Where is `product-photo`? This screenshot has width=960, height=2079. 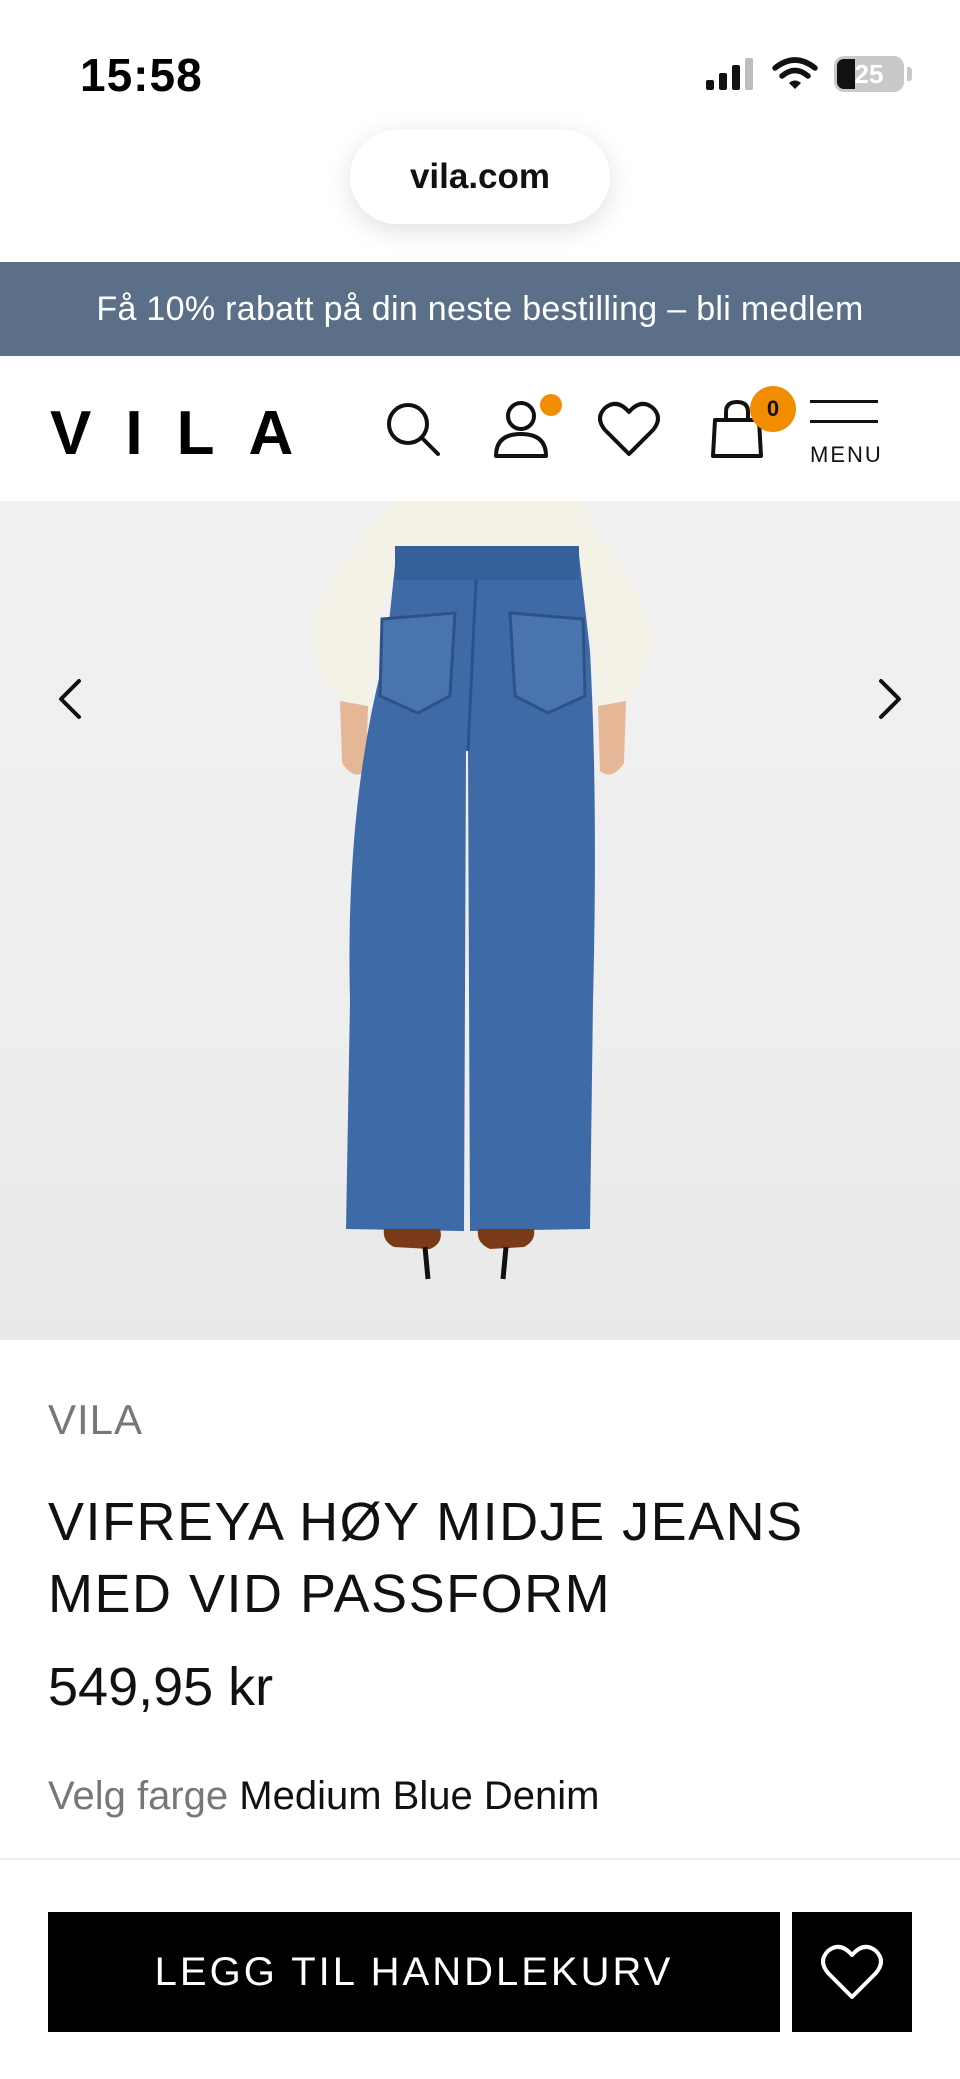 product-photo is located at coordinates (481, 890).